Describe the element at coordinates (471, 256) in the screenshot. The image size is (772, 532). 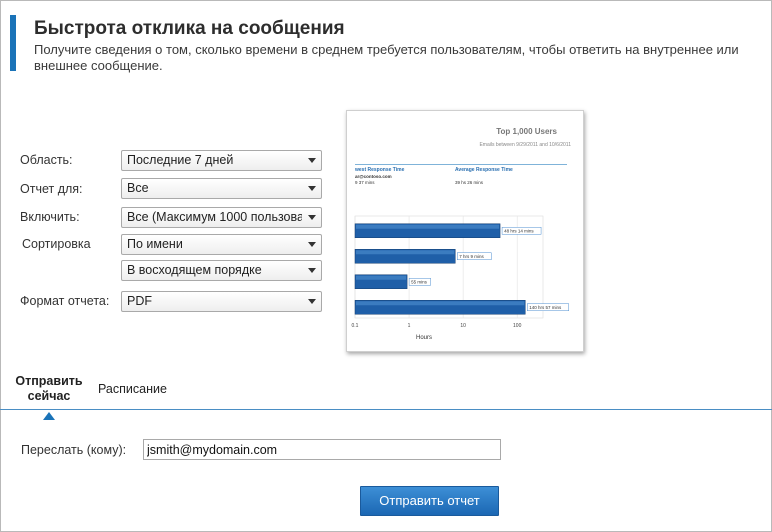
I see `chart-data-label: 7 hrs 9 mins` at that location.